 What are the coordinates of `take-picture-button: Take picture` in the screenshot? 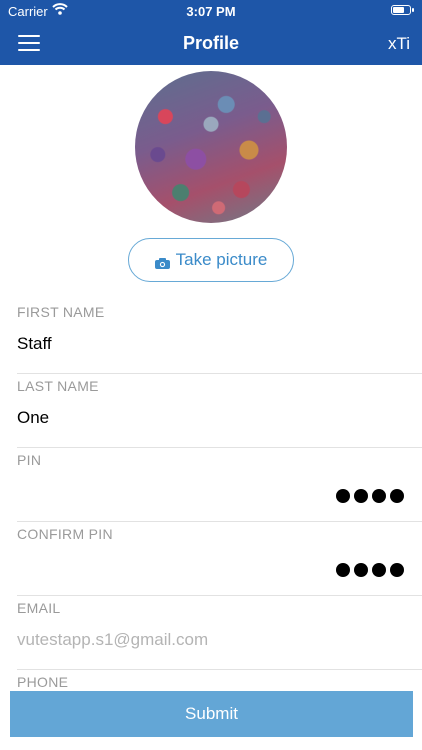 It's located at (211, 260).